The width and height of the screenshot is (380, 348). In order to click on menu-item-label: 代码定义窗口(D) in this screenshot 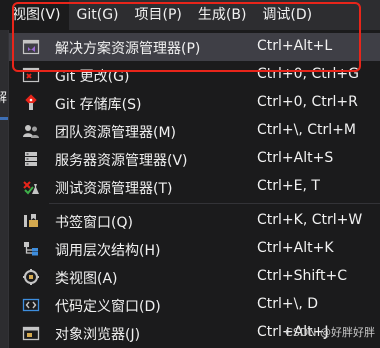, I will do `click(108, 307)`.